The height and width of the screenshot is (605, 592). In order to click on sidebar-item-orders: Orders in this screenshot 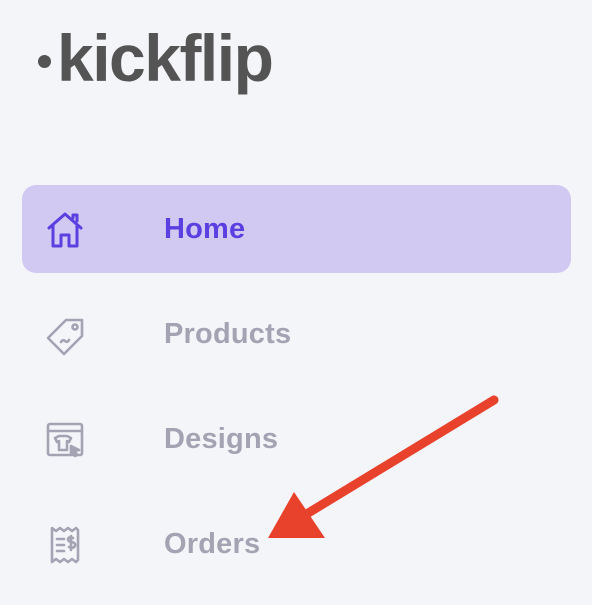, I will do `click(296, 544)`.